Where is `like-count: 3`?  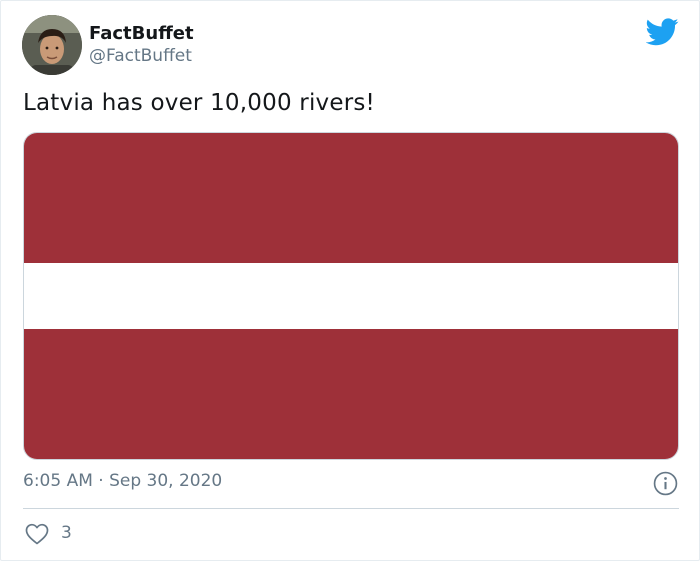
like-count: 3 is located at coordinates (66, 533).